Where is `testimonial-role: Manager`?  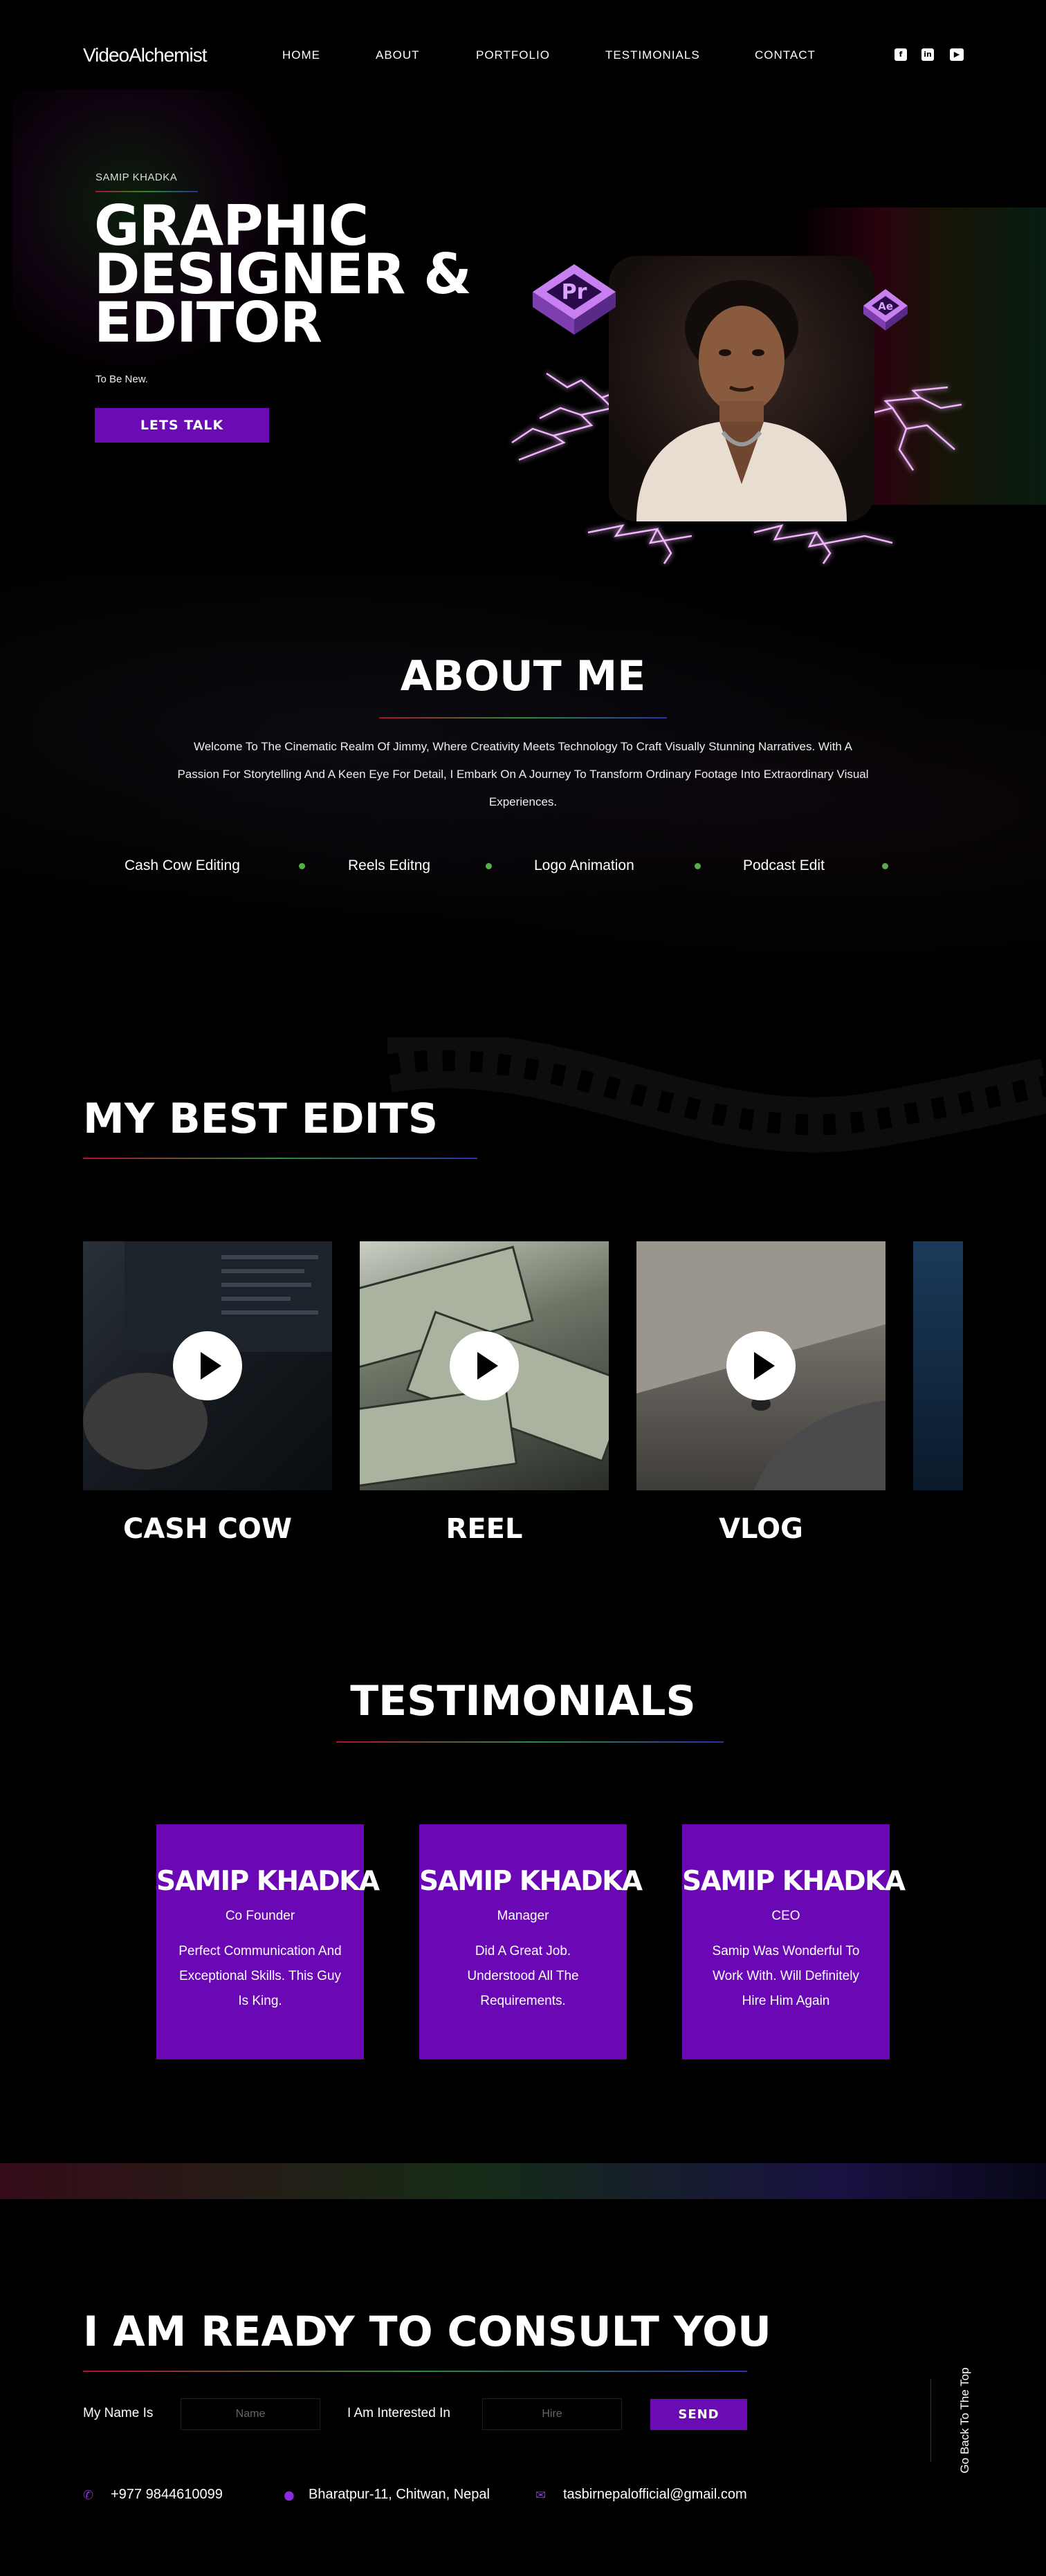
testimonial-role: Manager is located at coordinates (523, 1916).